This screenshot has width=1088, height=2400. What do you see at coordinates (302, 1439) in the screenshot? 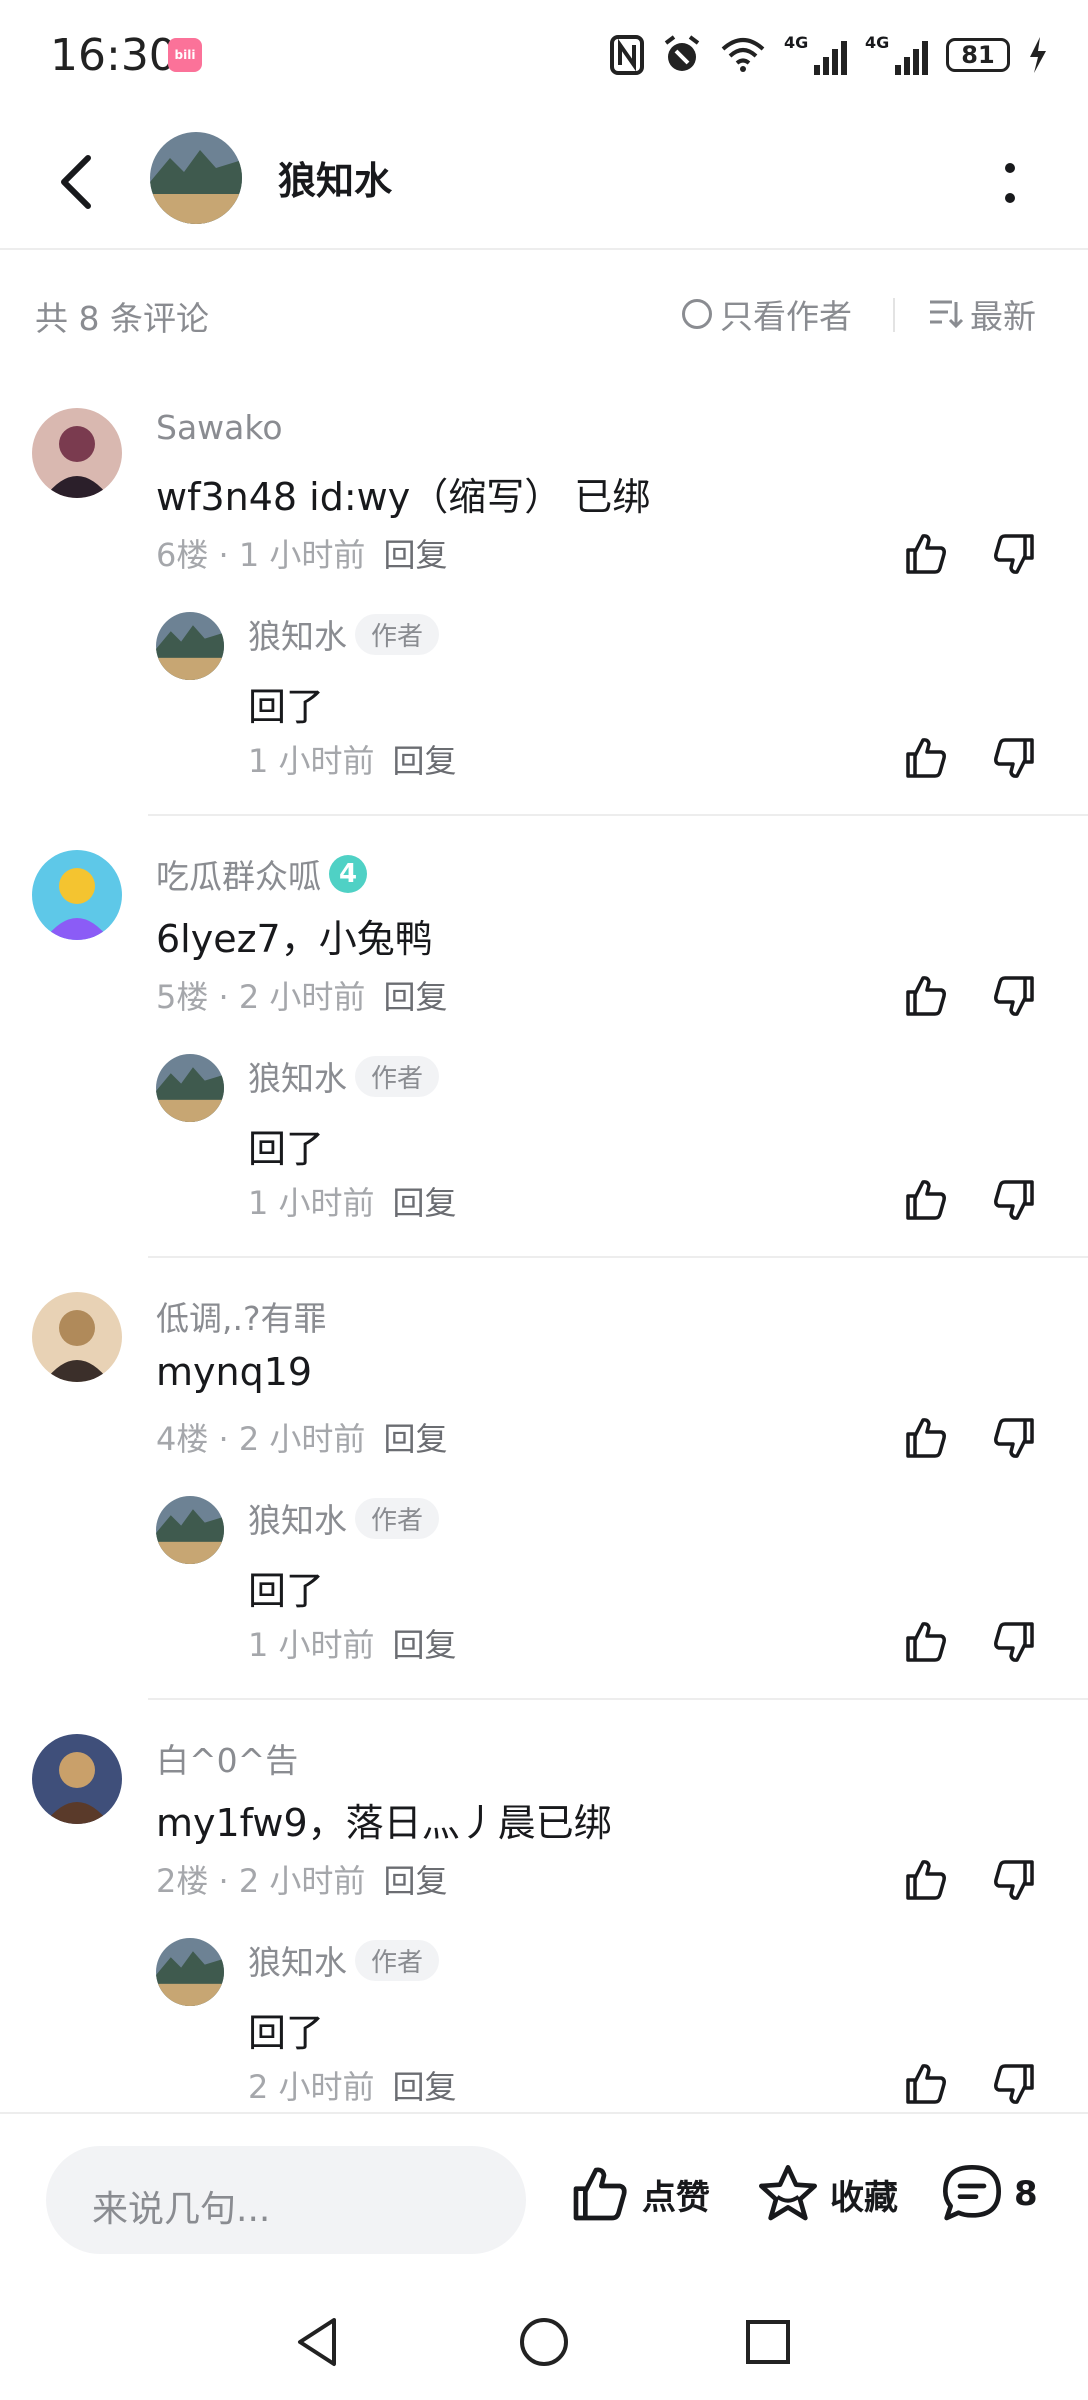
I see `comment-time: 2 小时前` at bounding box center [302, 1439].